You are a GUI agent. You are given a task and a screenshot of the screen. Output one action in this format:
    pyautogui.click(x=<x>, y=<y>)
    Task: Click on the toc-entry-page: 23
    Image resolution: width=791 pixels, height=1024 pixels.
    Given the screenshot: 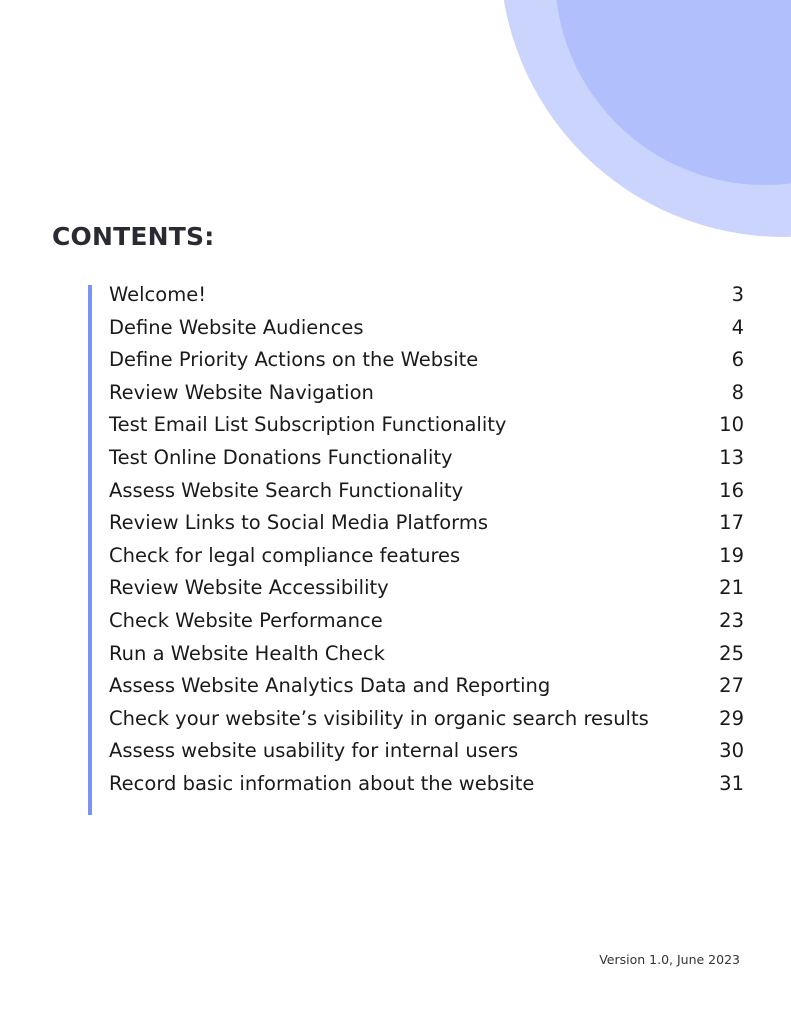 What is the action you would take?
    pyautogui.click(x=731, y=620)
    